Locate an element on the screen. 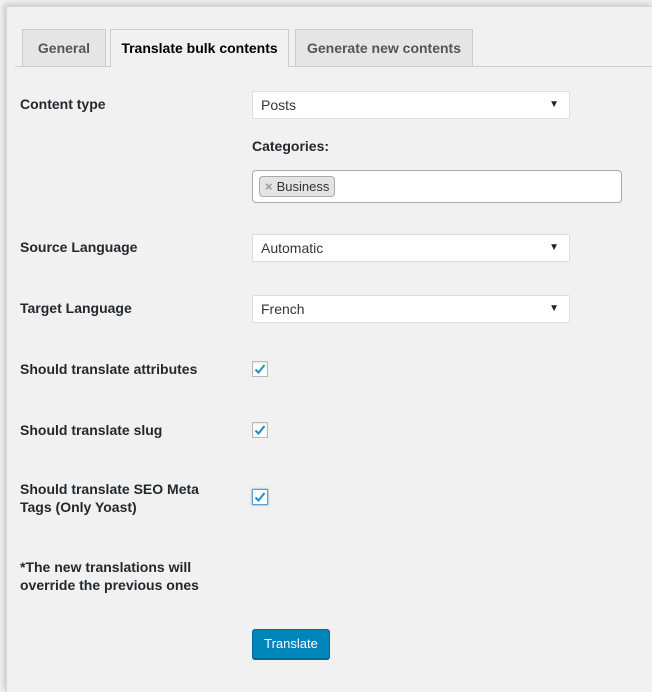 This screenshot has width=652, height=692. translate-attributes-checkbox is located at coordinates (260, 369).